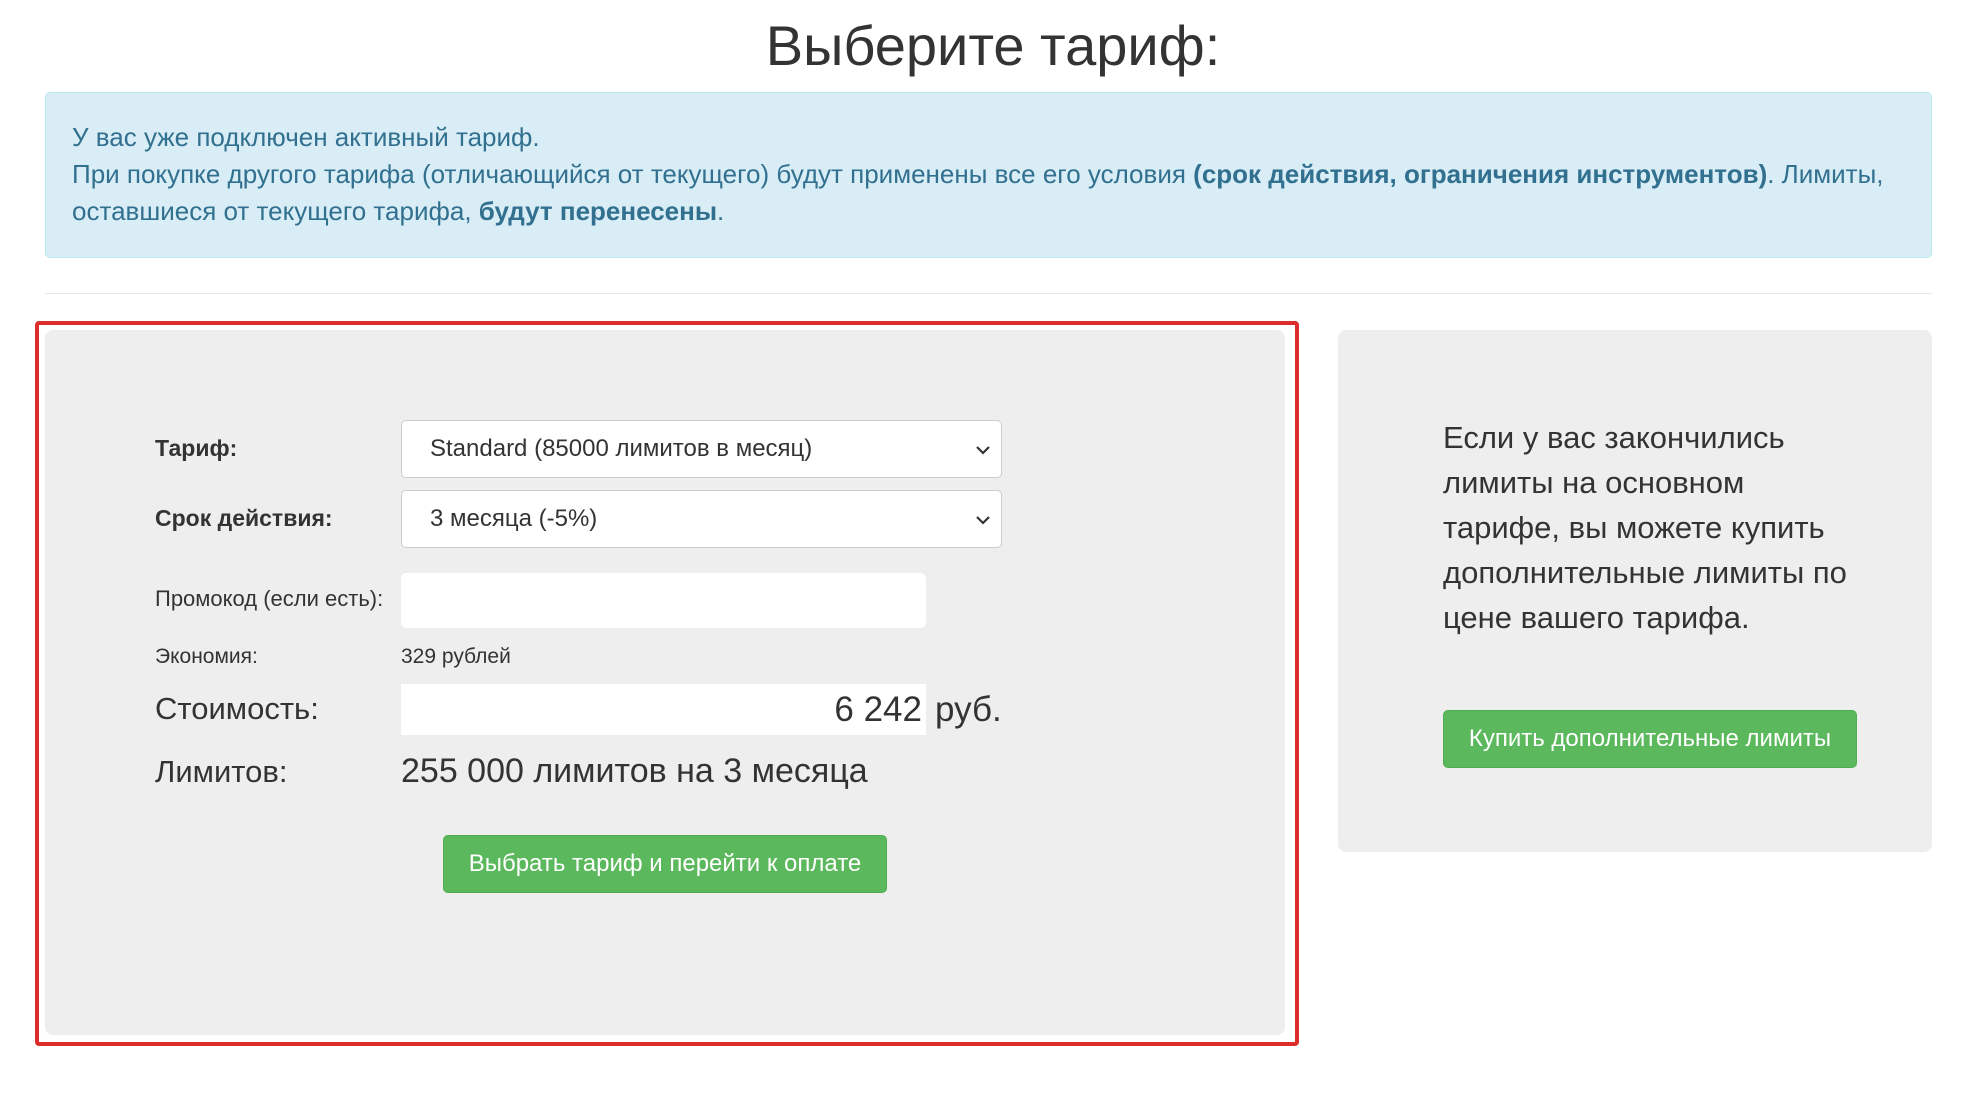 This screenshot has height=1098, width=1986. What do you see at coordinates (269, 598) in the screenshot?
I see `promo-label: Промокод (если есть):` at bounding box center [269, 598].